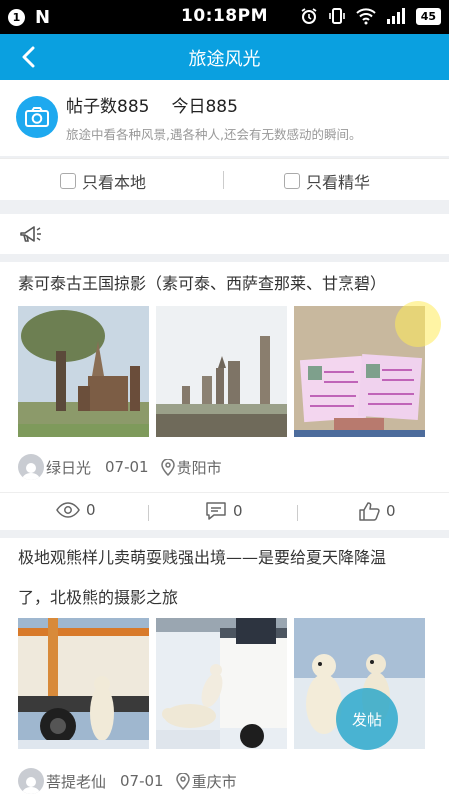 The width and height of the screenshot is (449, 800). What do you see at coordinates (204, 107) in the screenshot?
I see `today-count: 今日885` at bounding box center [204, 107].